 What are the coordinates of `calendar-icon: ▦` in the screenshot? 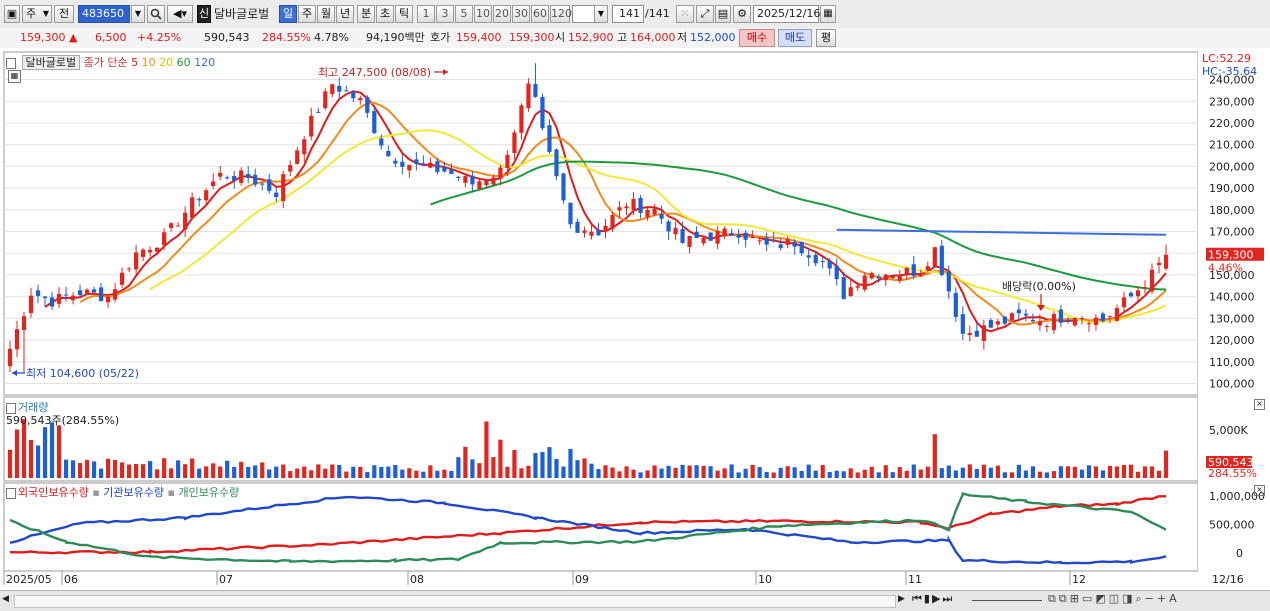 It's located at (828, 14).